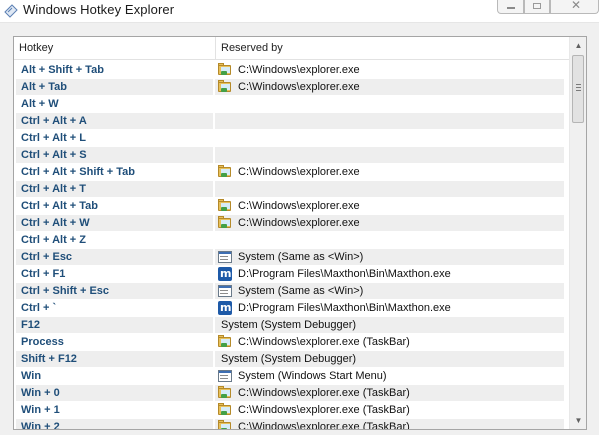 Image resolution: width=599 pixels, height=435 pixels. What do you see at coordinates (291, 376) in the screenshot?
I see `table-row: Win System (Windows Start Menu)` at bounding box center [291, 376].